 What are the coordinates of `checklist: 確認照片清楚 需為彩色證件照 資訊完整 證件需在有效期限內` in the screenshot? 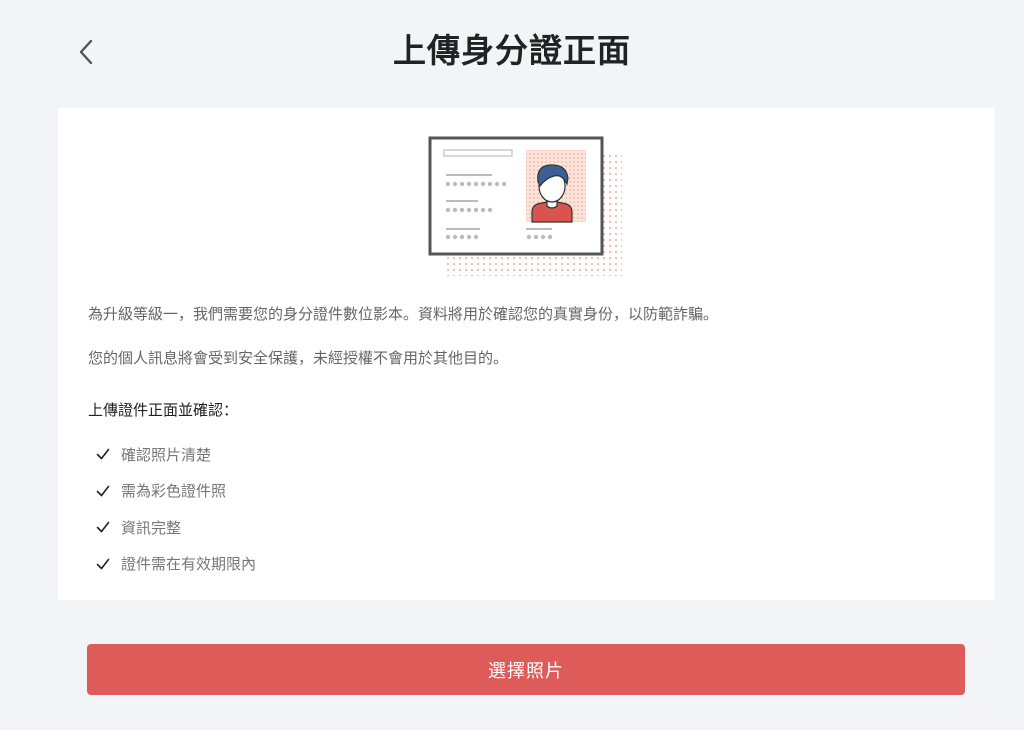 It's located at (176, 515).